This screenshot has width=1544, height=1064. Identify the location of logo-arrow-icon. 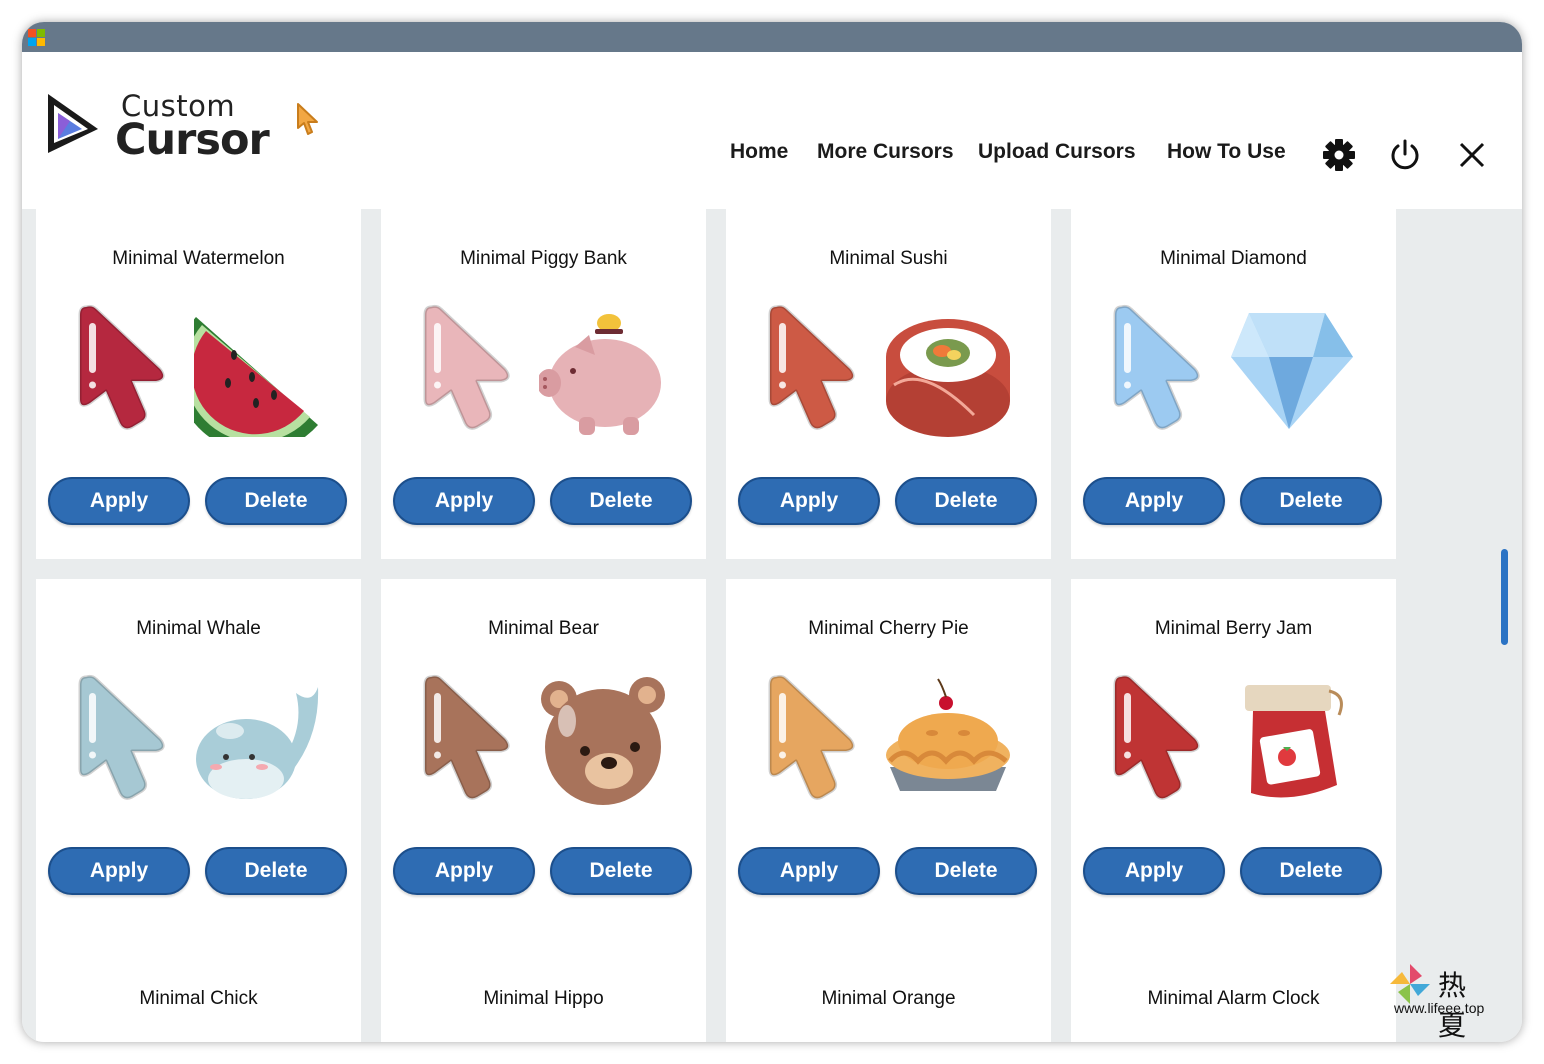
(73, 123).